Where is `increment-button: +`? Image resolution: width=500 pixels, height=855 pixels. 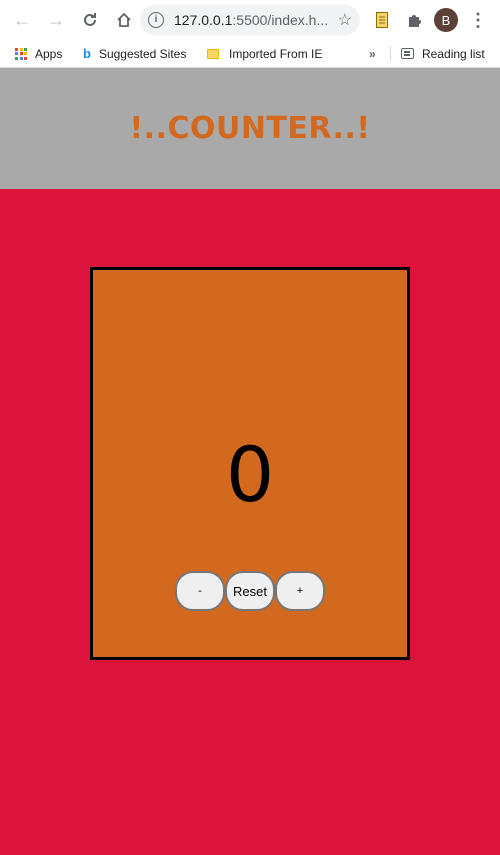 increment-button: + is located at coordinates (300, 591).